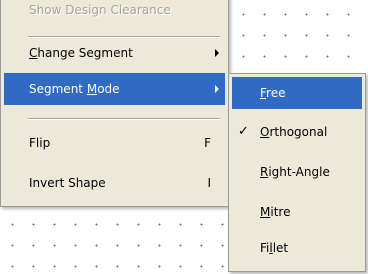 The height and width of the screenshot is (274, 368). Describe the element at coordinates (67, 183) in the screenshot. I see `menu-item-label: Invert Shape` at that location.